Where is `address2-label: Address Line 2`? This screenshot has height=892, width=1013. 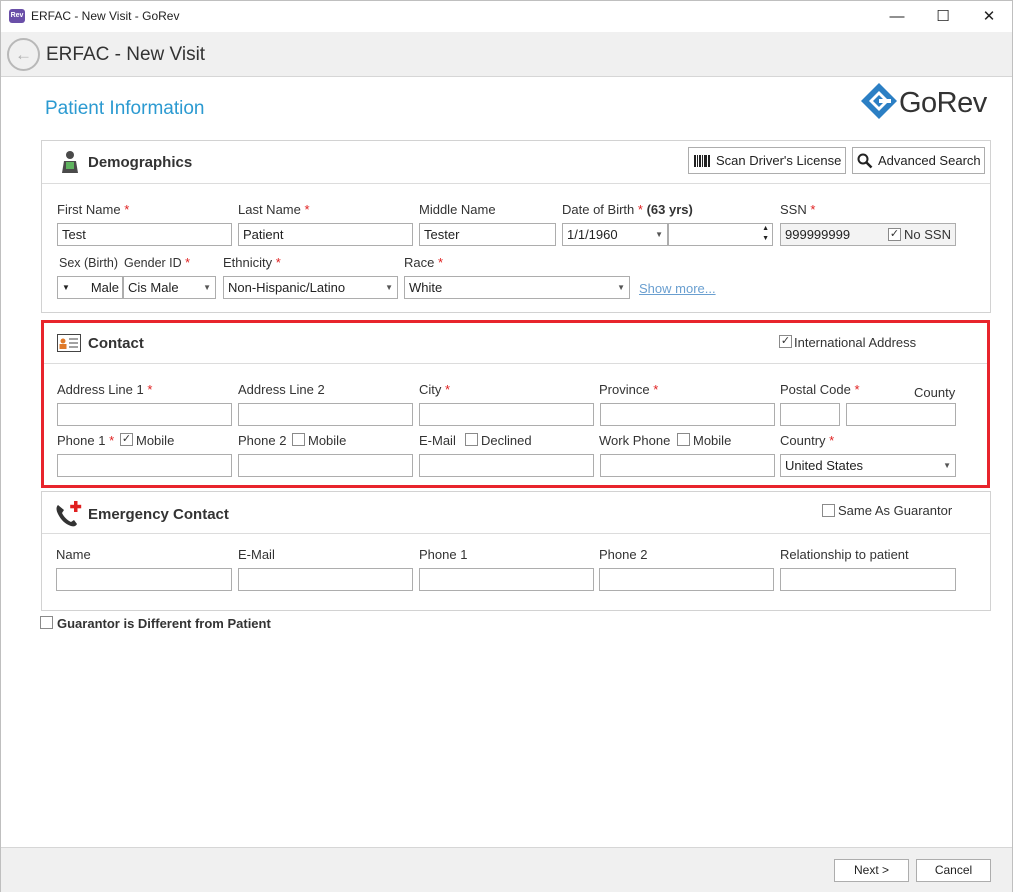 address2-label: Address Line 2 is located at coordinates (281, 389).